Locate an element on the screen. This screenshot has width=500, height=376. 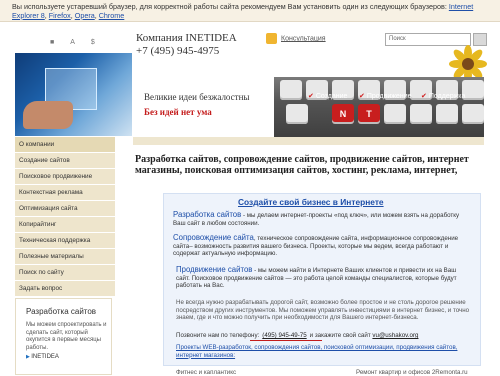
browser-link-firefox: Firefox is located at coordinates (60, 15).